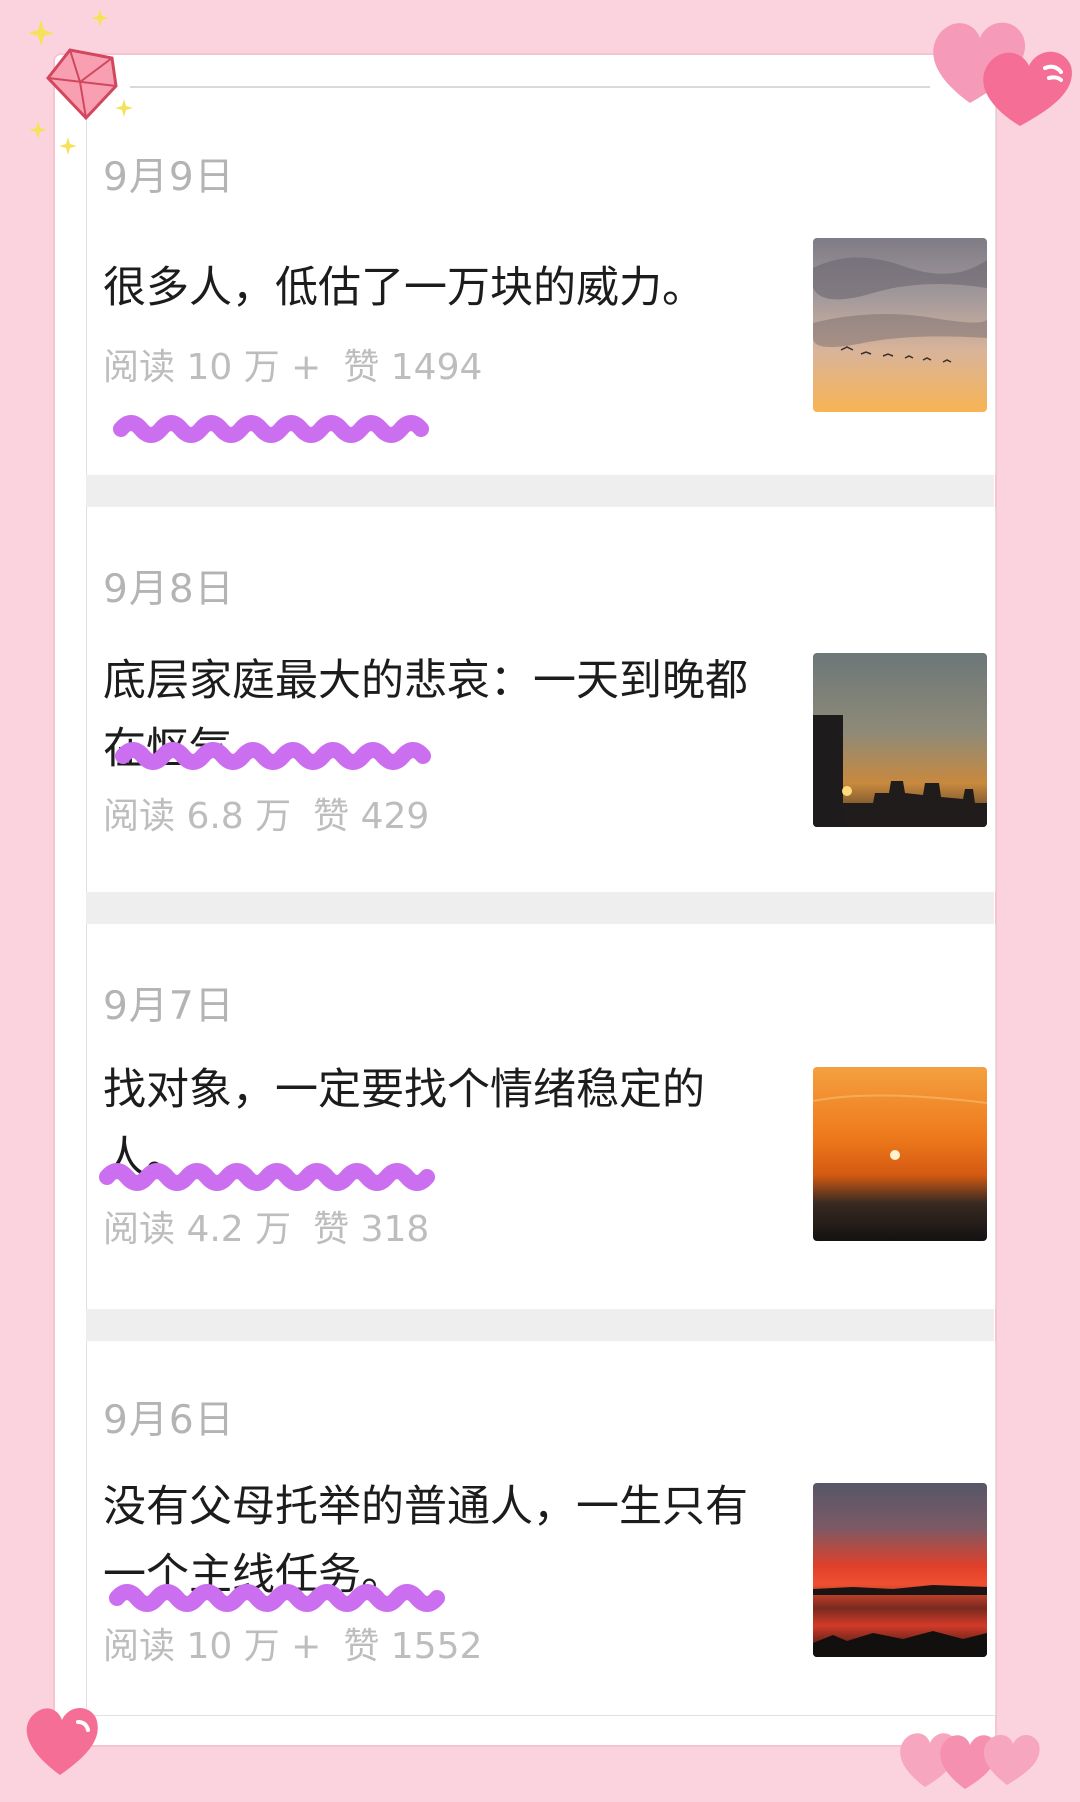  What do you see at coordinates (900, 1127) in the screenshot?
I see `sun-icon` at bounding box center [900, 1127].